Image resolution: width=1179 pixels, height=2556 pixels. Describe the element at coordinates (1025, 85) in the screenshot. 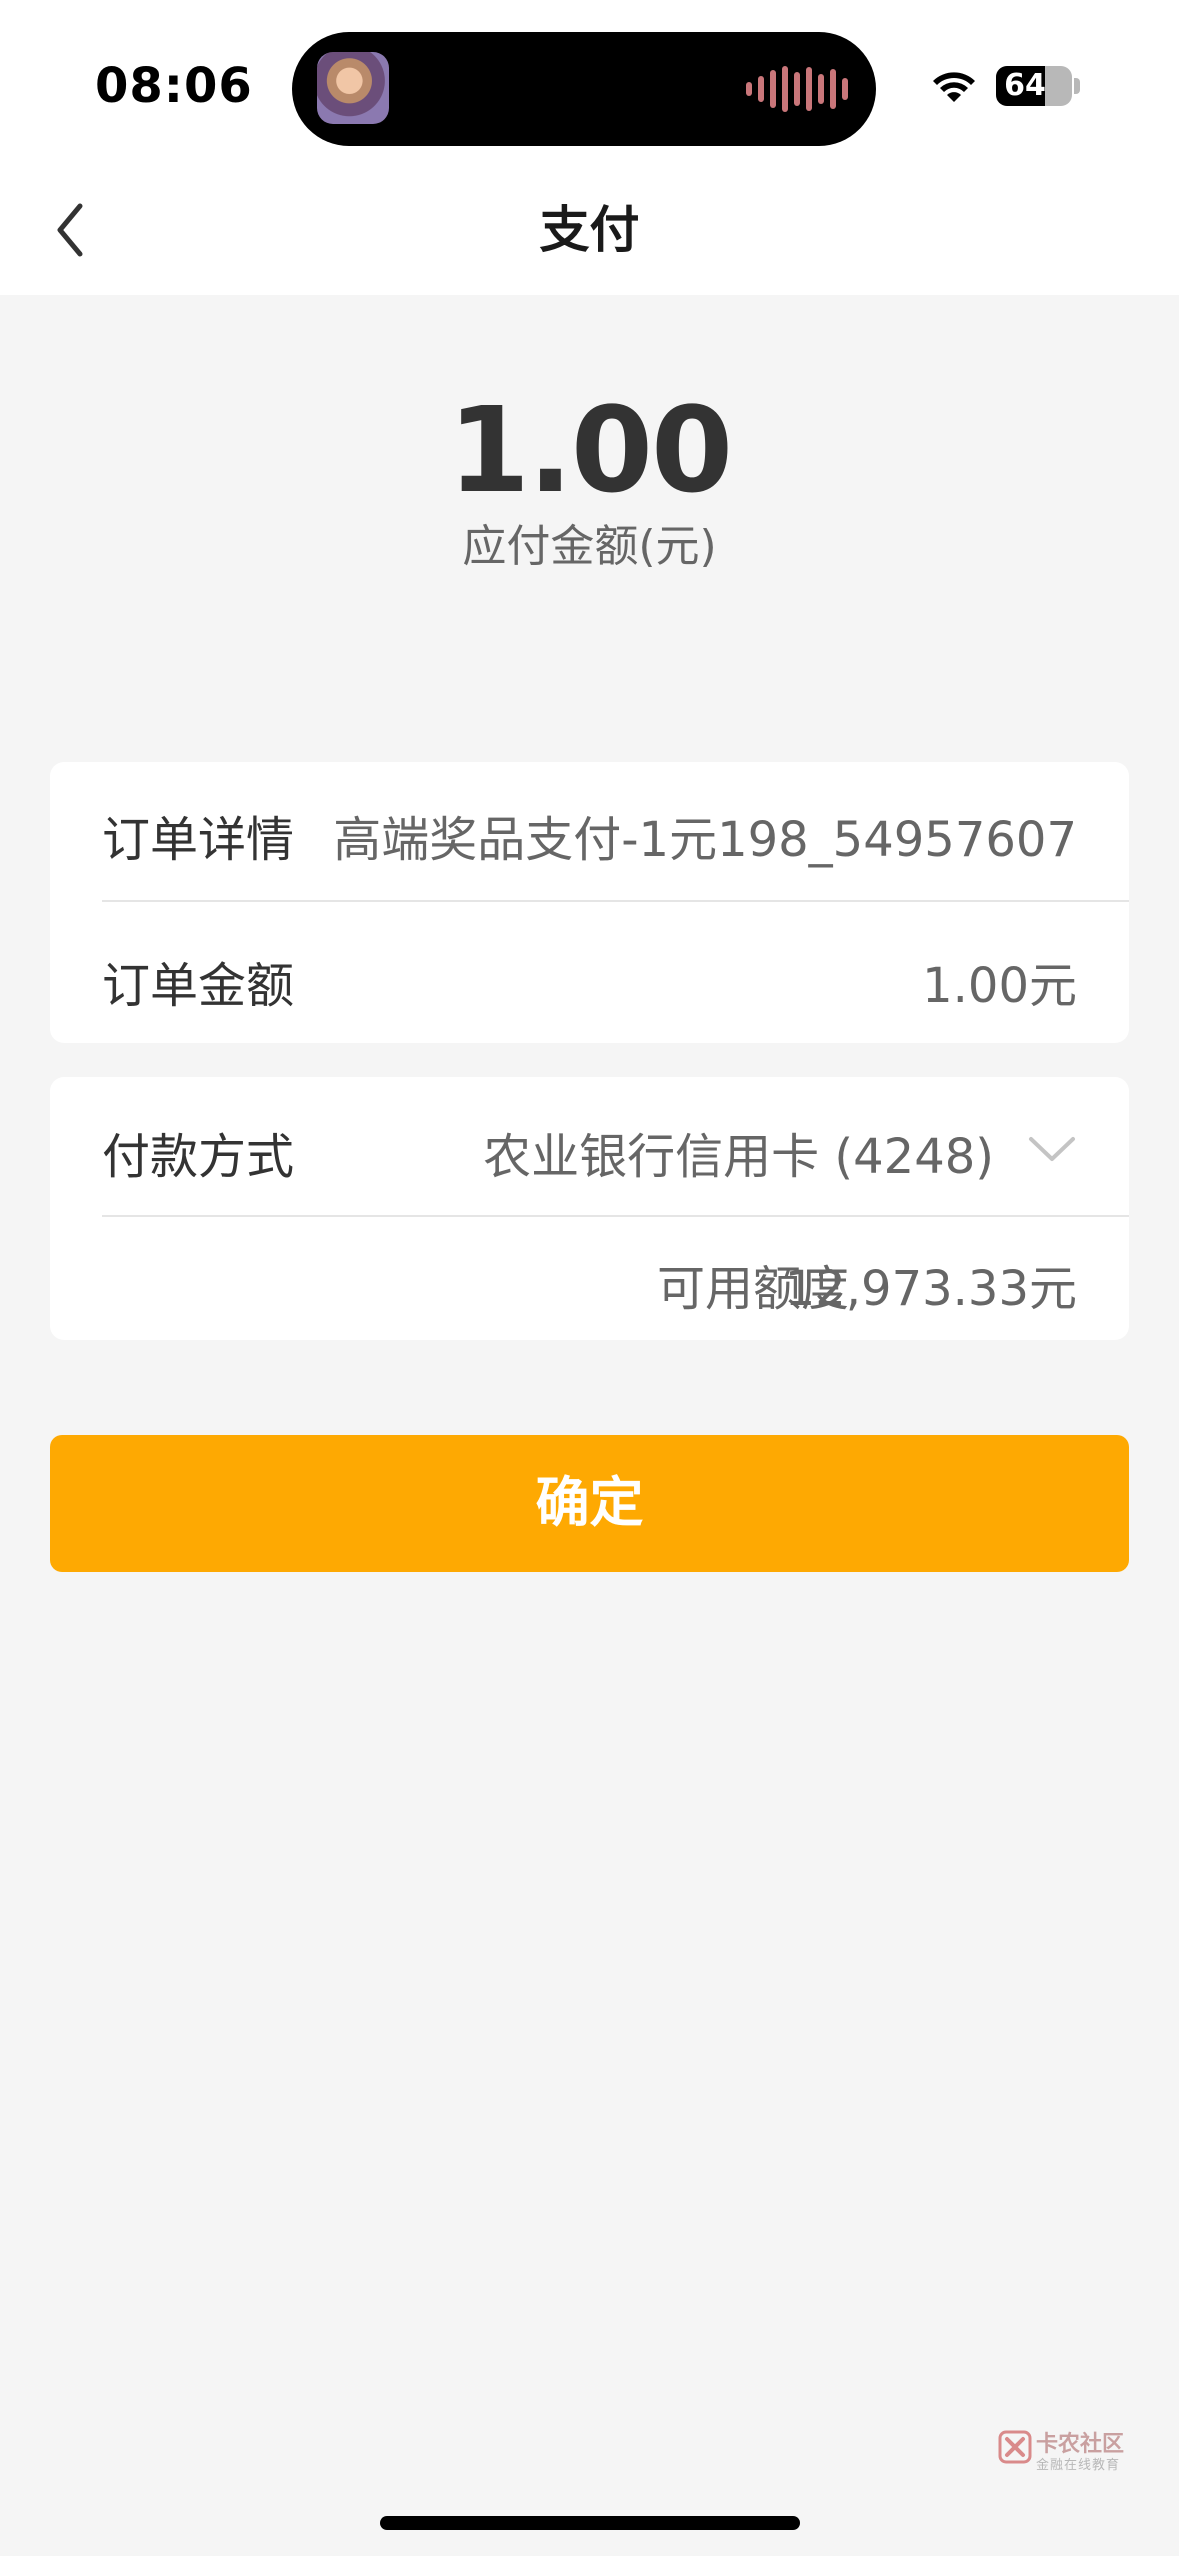

I see `battery-level-text: 64` at that location.